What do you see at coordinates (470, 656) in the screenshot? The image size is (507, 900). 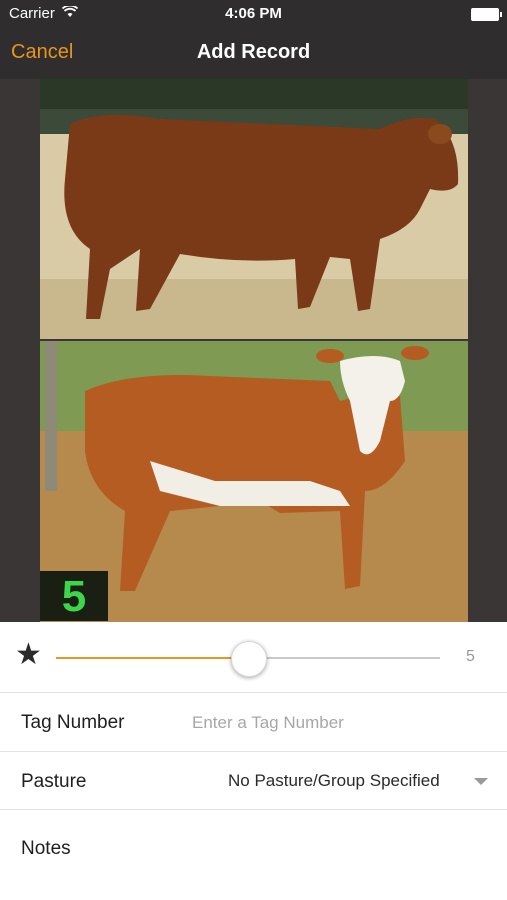 I see `rating-value: 5` at bounding box center [470, 656].